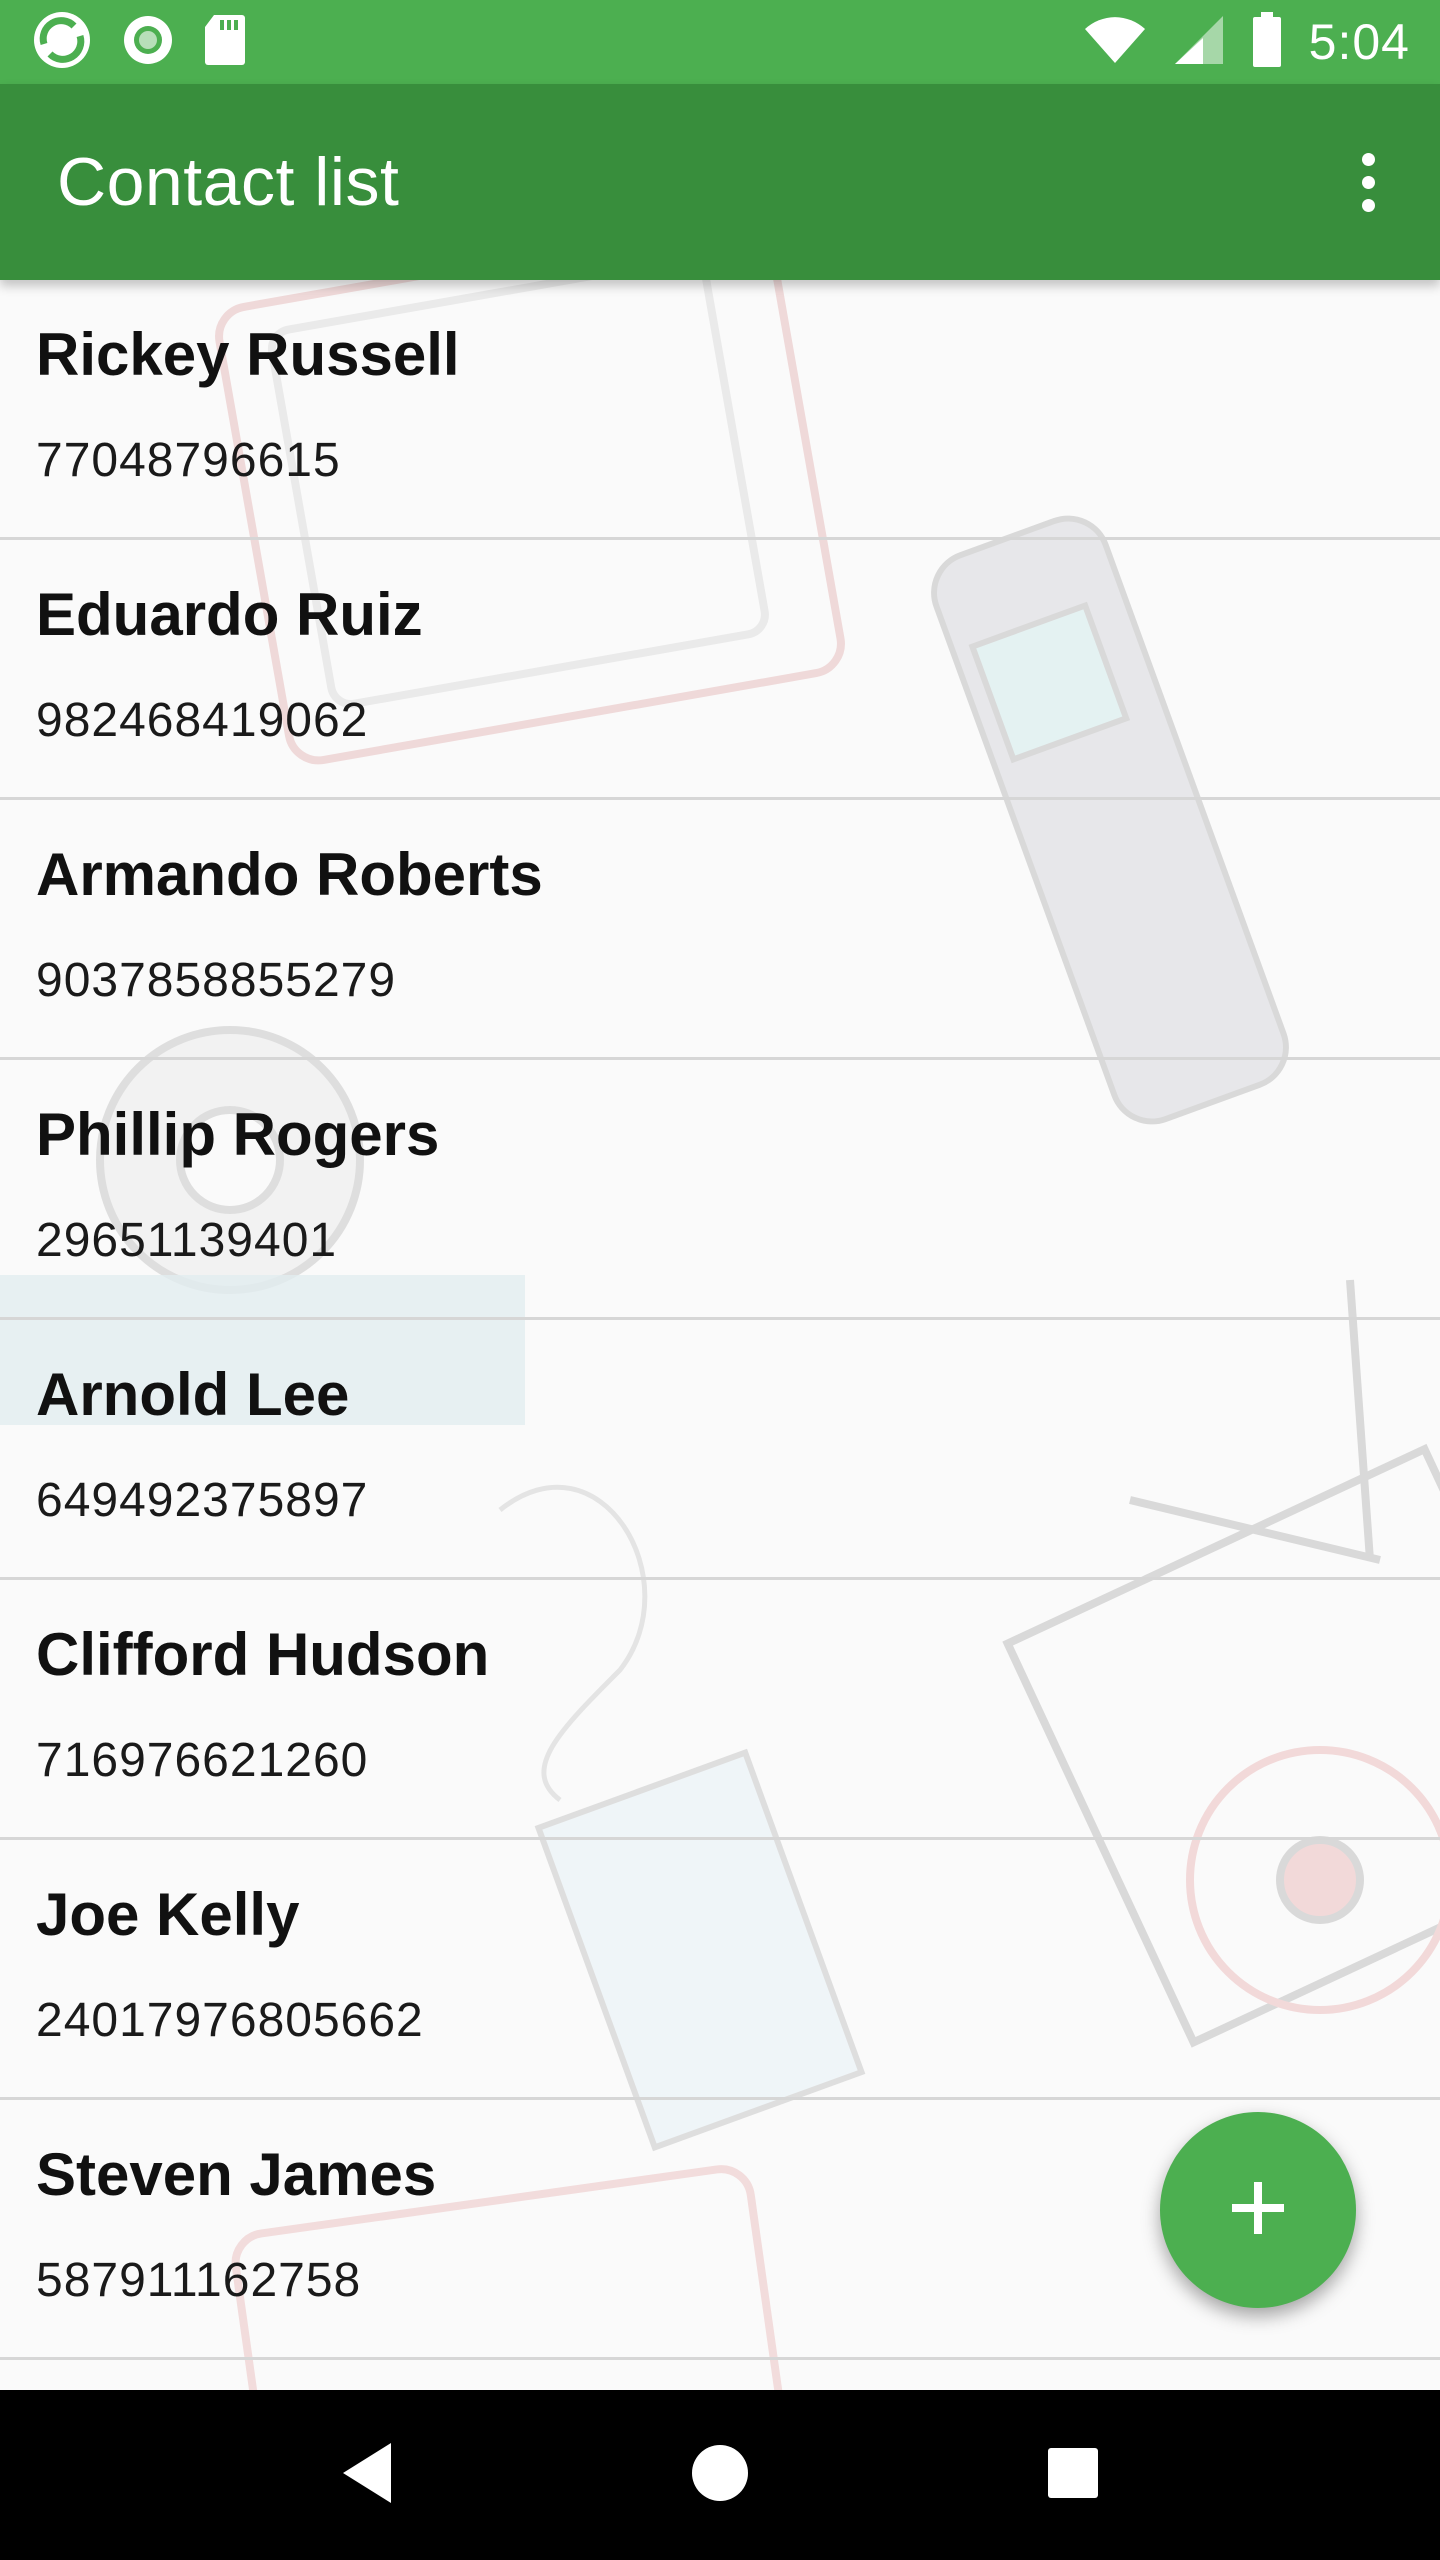 Image resolution: width=1440 pixels, height=2560 pixels. Describe the element at coordinates (720, 930) in the screenshot. I see `list-item: Armando Roberts 9037858855279` at that location.